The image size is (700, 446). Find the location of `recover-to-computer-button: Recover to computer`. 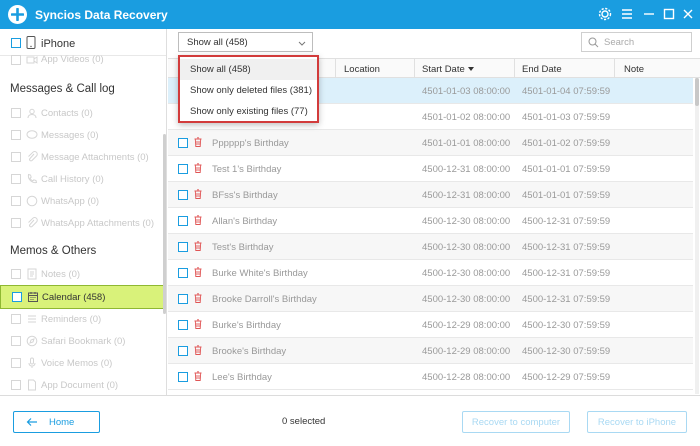

recover-to-computer-button: Recover to computer is located at coordinates (516, 422).